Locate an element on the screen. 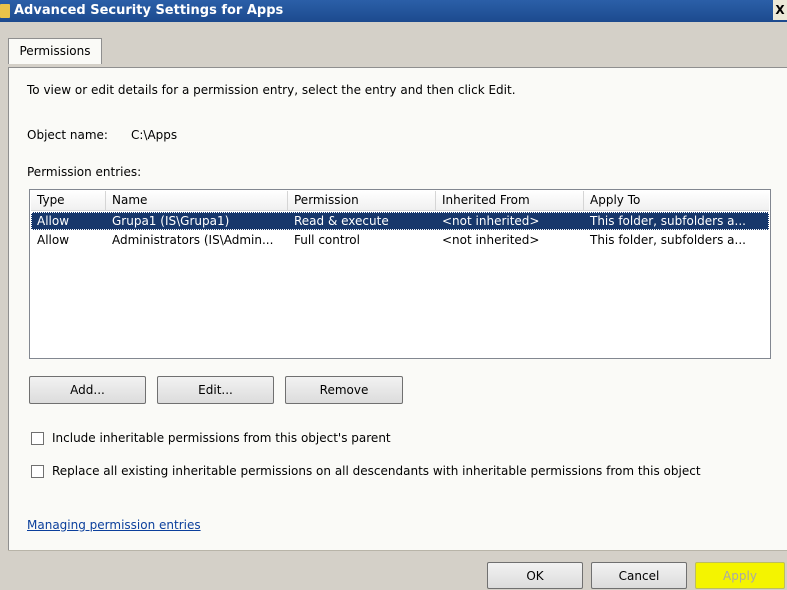 The height and width of the screenshot is (590, 787). permission-entries-label: Permission entries: is located at coordinates (84, 172).